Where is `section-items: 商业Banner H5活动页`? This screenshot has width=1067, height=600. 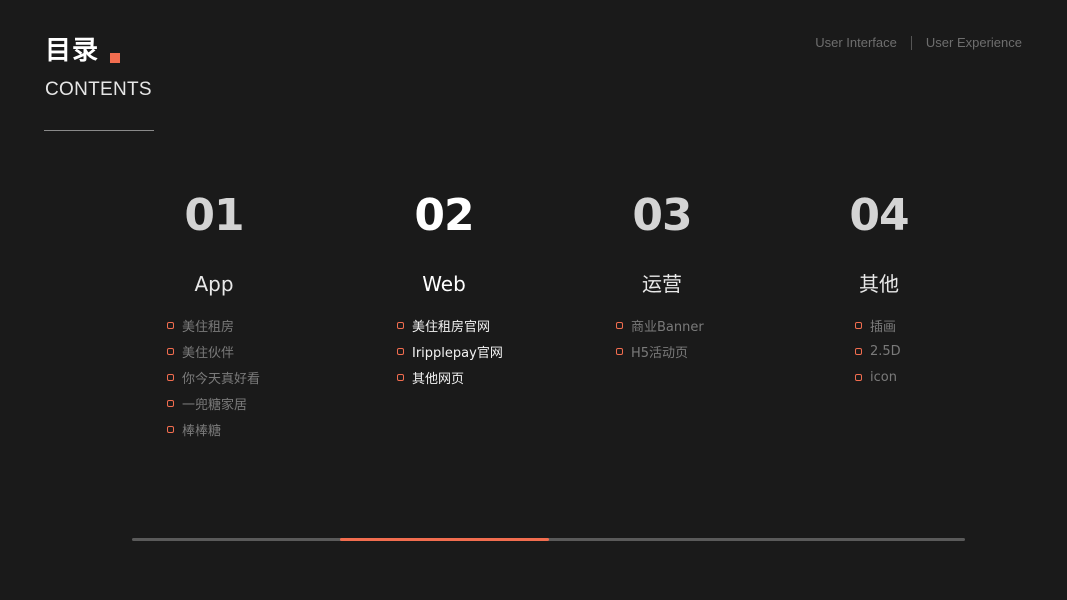 section-items: 商业Banner H5活动页 is located at coordinates (662, 338).